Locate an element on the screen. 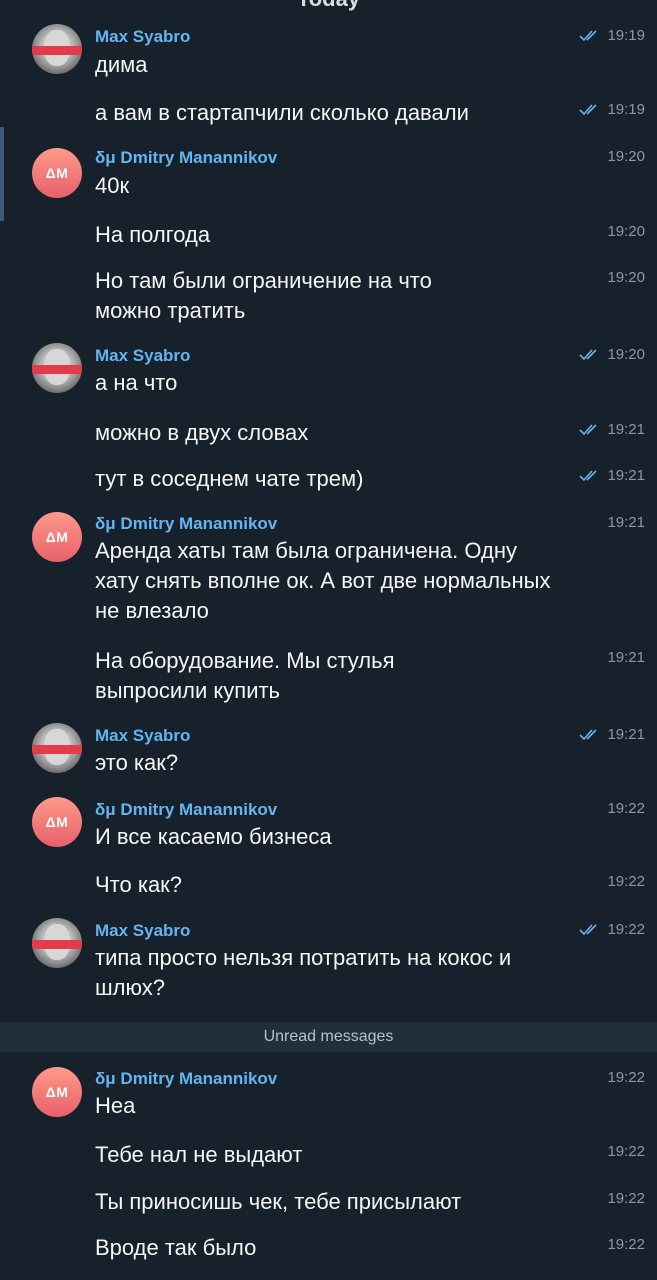 The height and width of the screenshot is (1280, 657). message-text: тут в соседнем чате трем) is located at coordinates (229, 478).